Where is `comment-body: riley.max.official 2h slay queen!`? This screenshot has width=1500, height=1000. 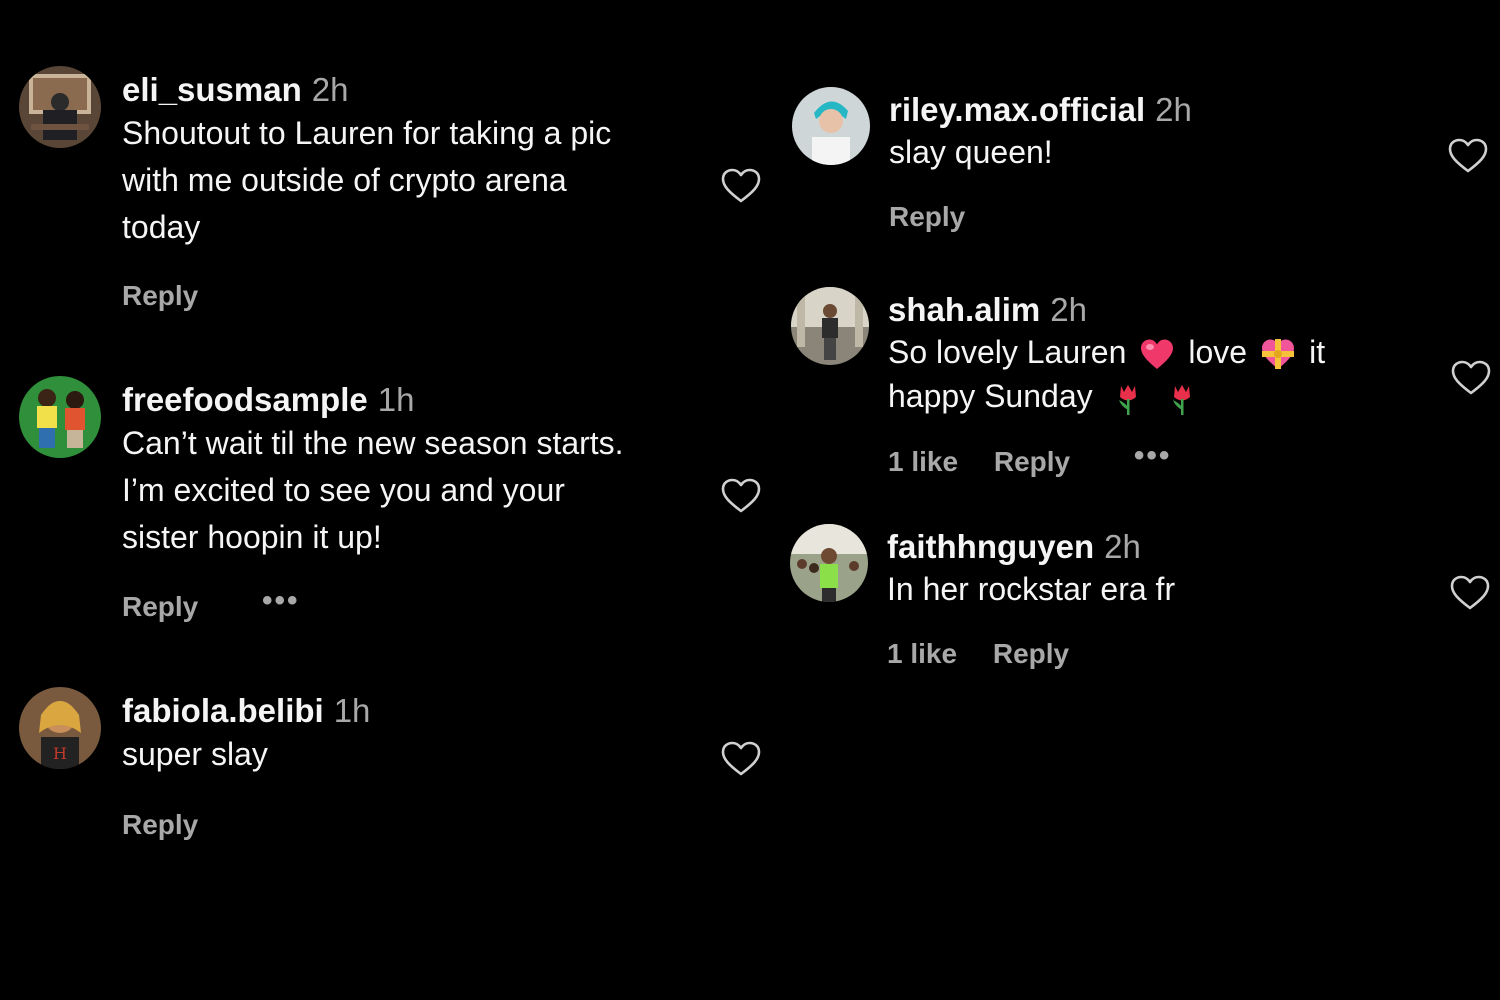 comment-body: riley.max.official 2h slay queen! is located at coordinates (1040, 132).